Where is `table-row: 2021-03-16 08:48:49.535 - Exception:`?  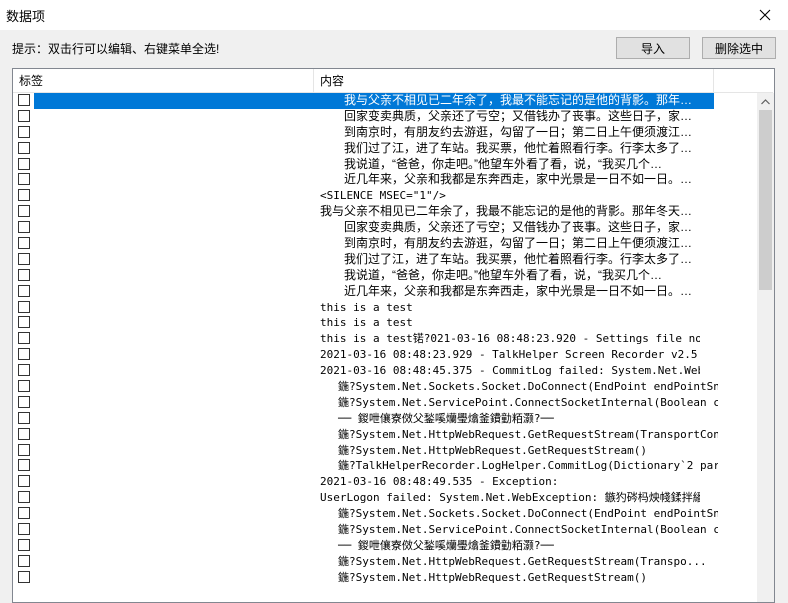 table-row: 2021-03-16 08:48:49.535 - Exception: is located at coordinates (385, 482).